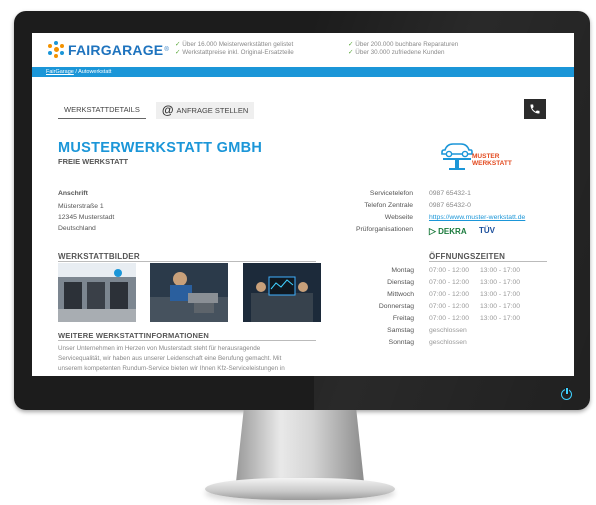 The height and width of the screenshot is (505, 596). What do you see at coordinates (300, 446) in the screenshot?
I see `monitor-stand-neck` at bounding box center [300, 446].